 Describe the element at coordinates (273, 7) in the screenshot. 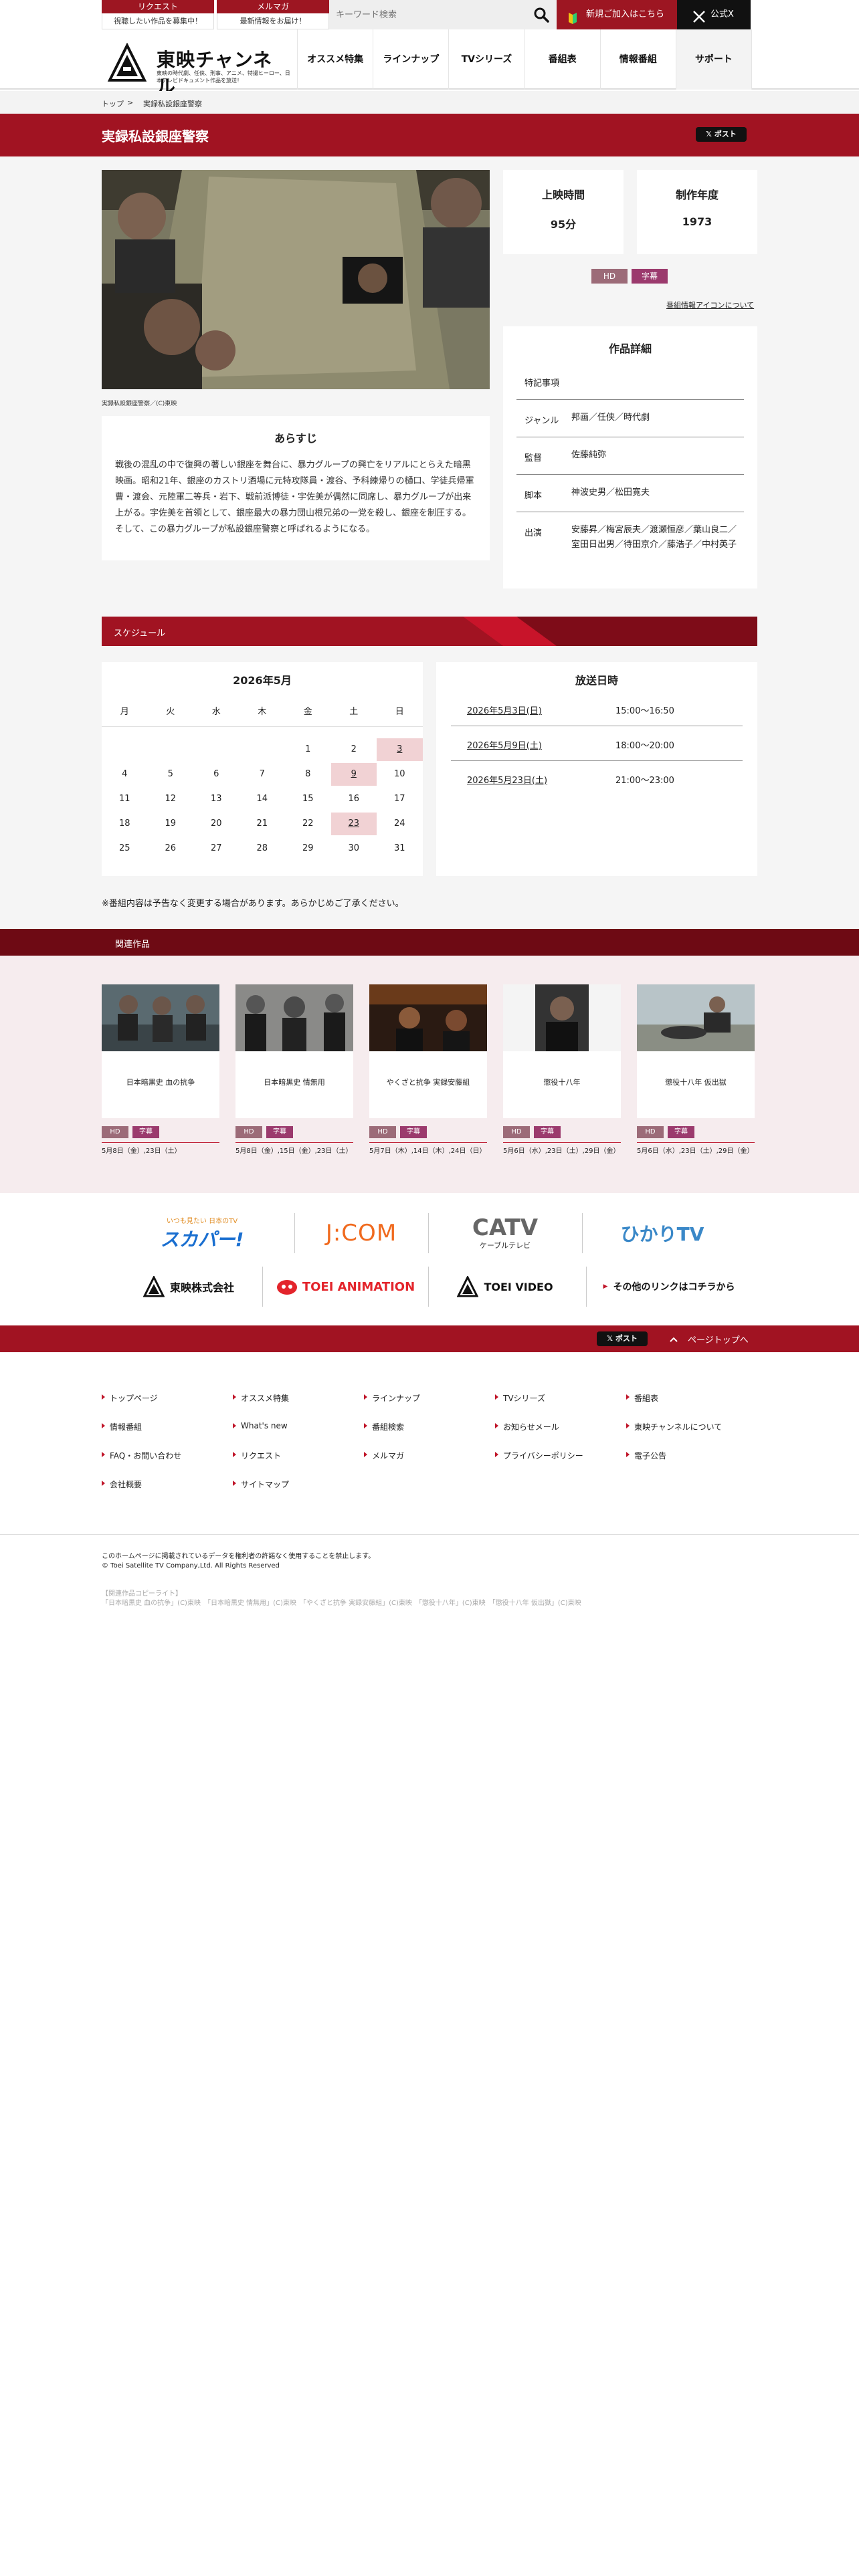

I see `mailmag-button: メルマガ` at that location.